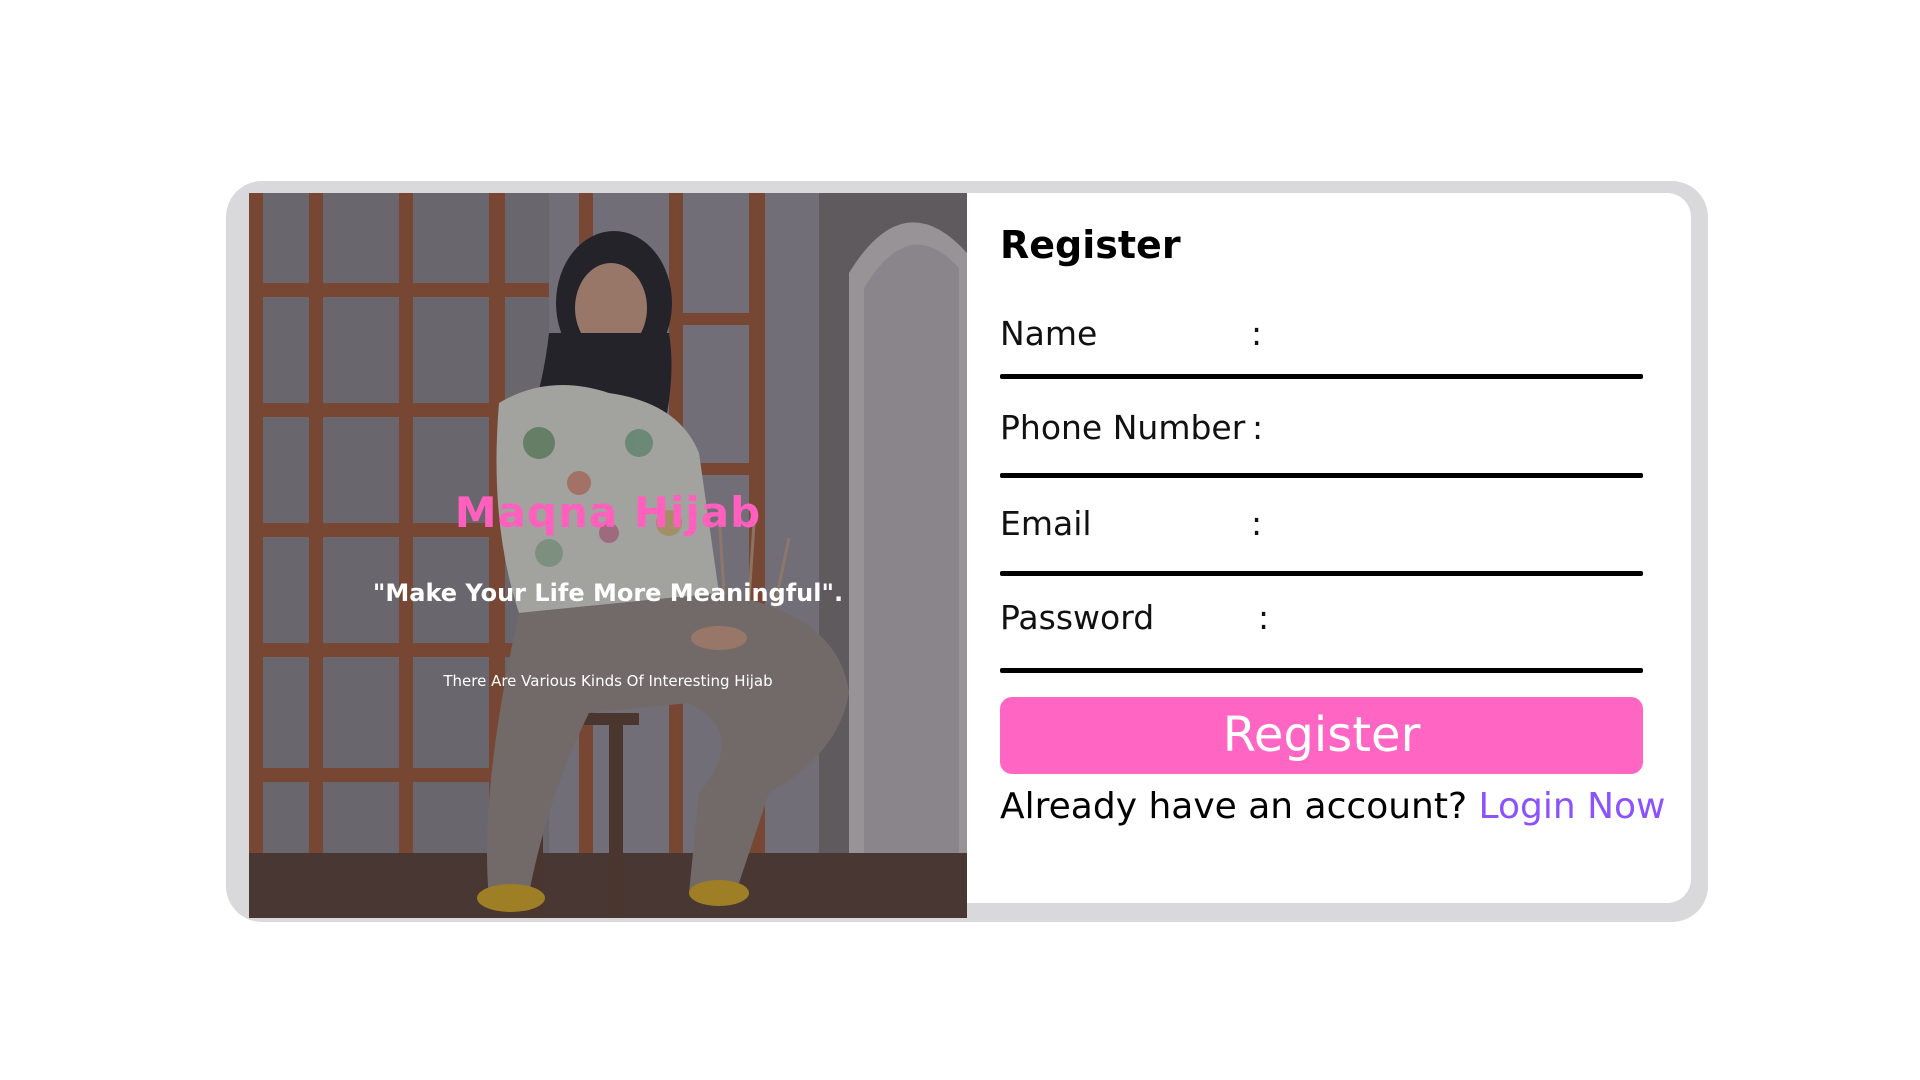  What do you see at coordinates (1049, 333) in the screenshot?
I see `name-label: Name` at bounding box center [1049, 333].